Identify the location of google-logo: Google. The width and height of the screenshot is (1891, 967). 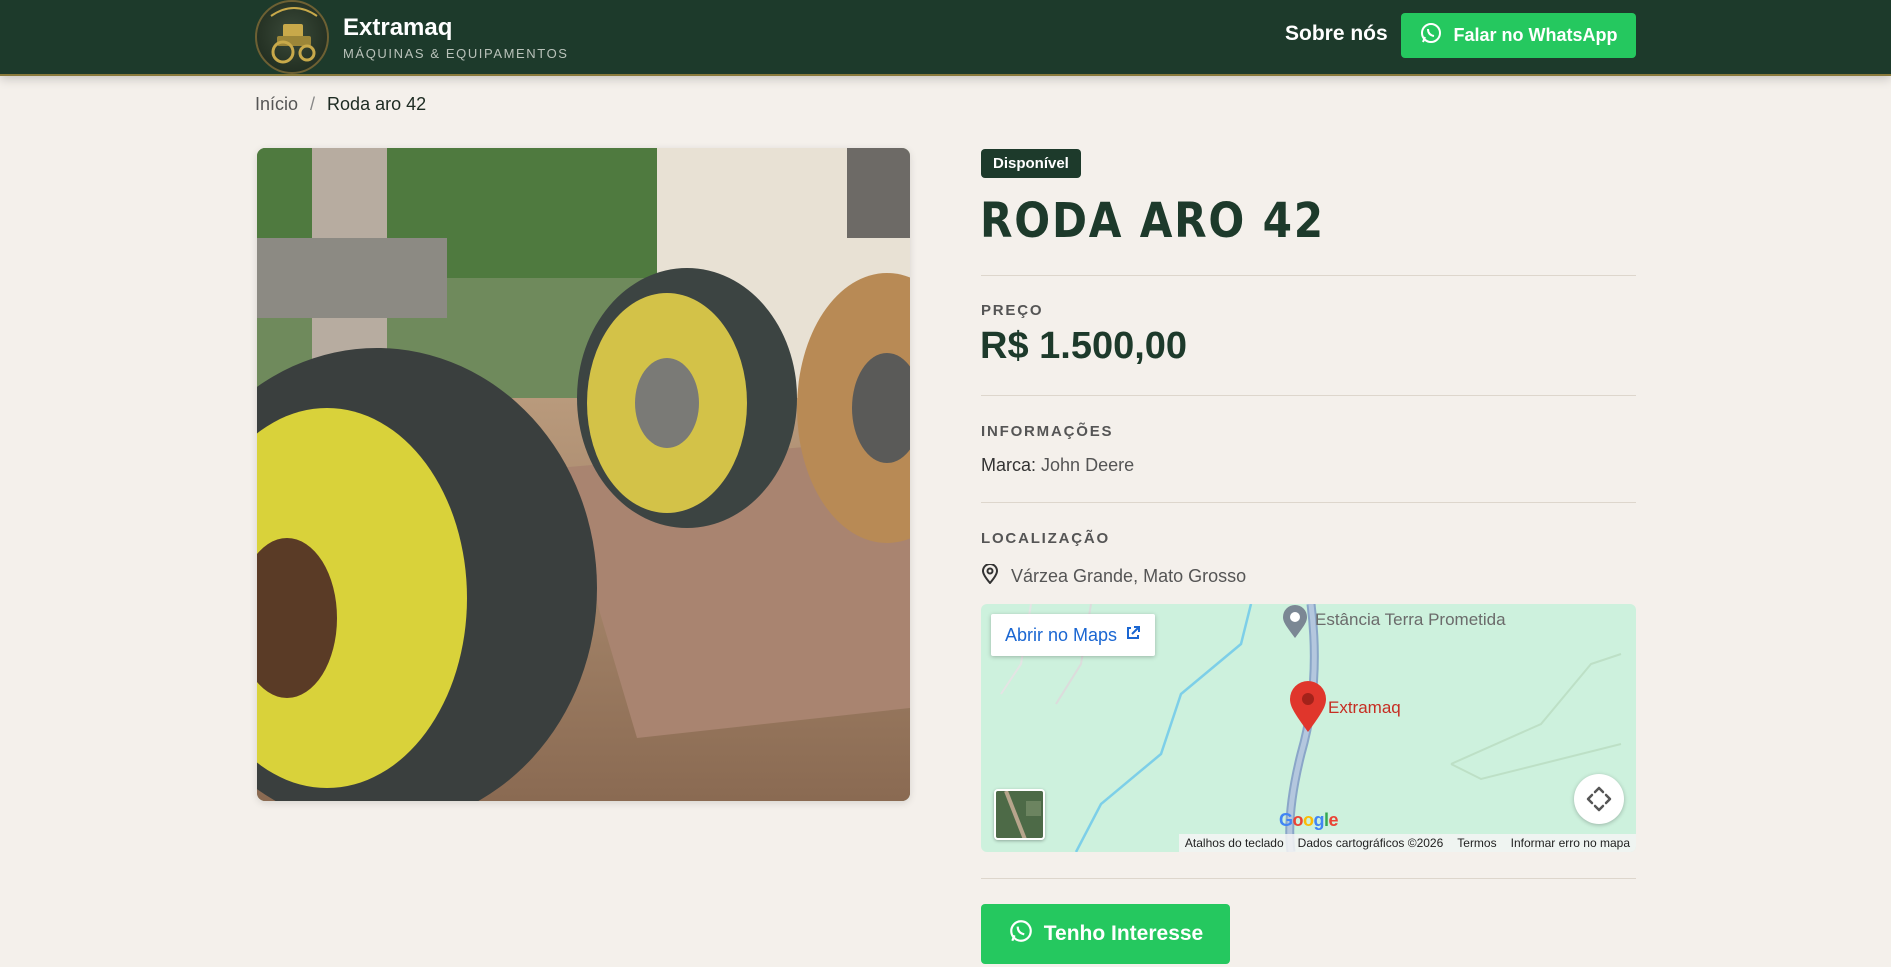
(1309, 820).